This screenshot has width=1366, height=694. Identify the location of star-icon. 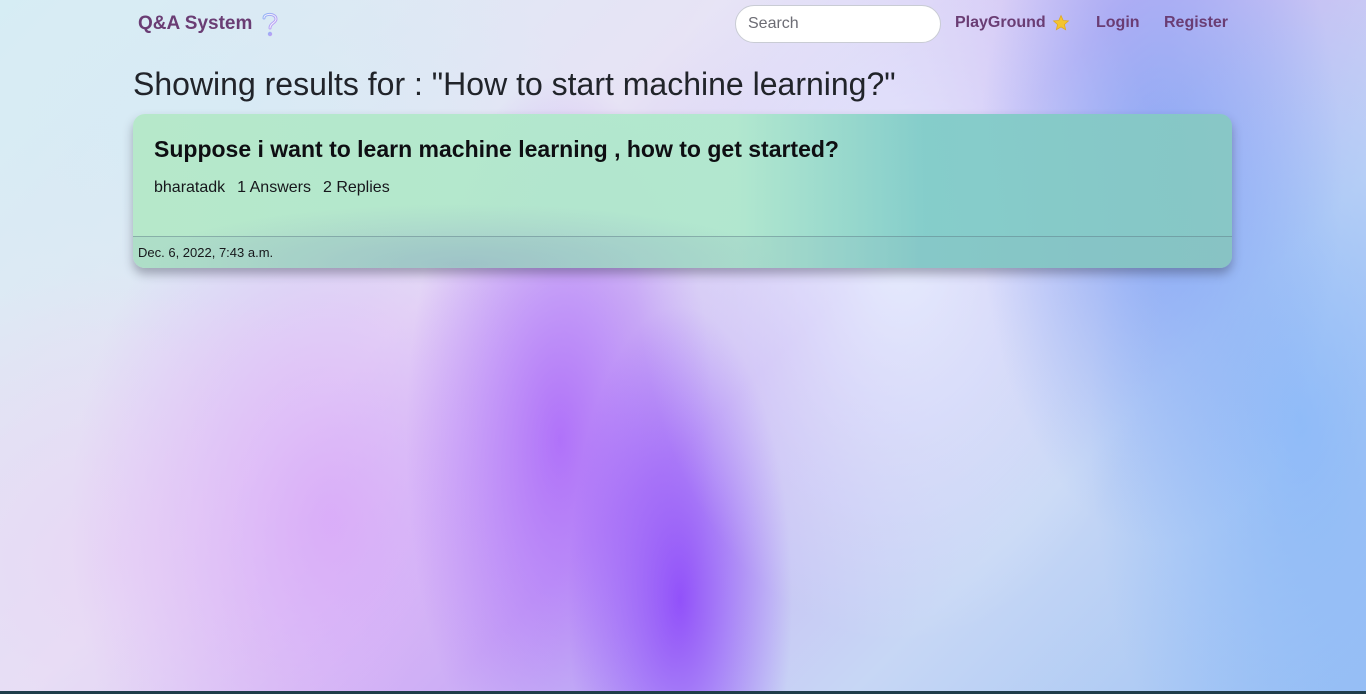
(1061, 22).